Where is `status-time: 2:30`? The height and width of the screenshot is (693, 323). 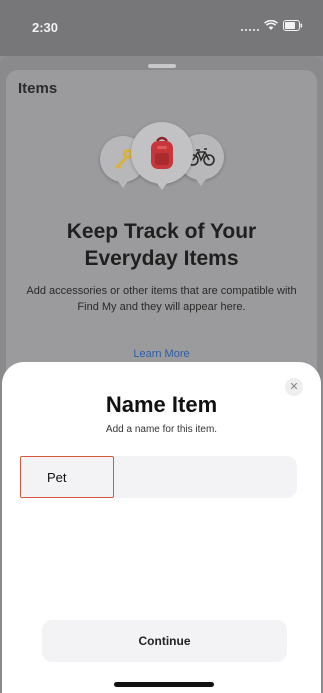 status-time: 2:30 is located at coordinates (45, 27).